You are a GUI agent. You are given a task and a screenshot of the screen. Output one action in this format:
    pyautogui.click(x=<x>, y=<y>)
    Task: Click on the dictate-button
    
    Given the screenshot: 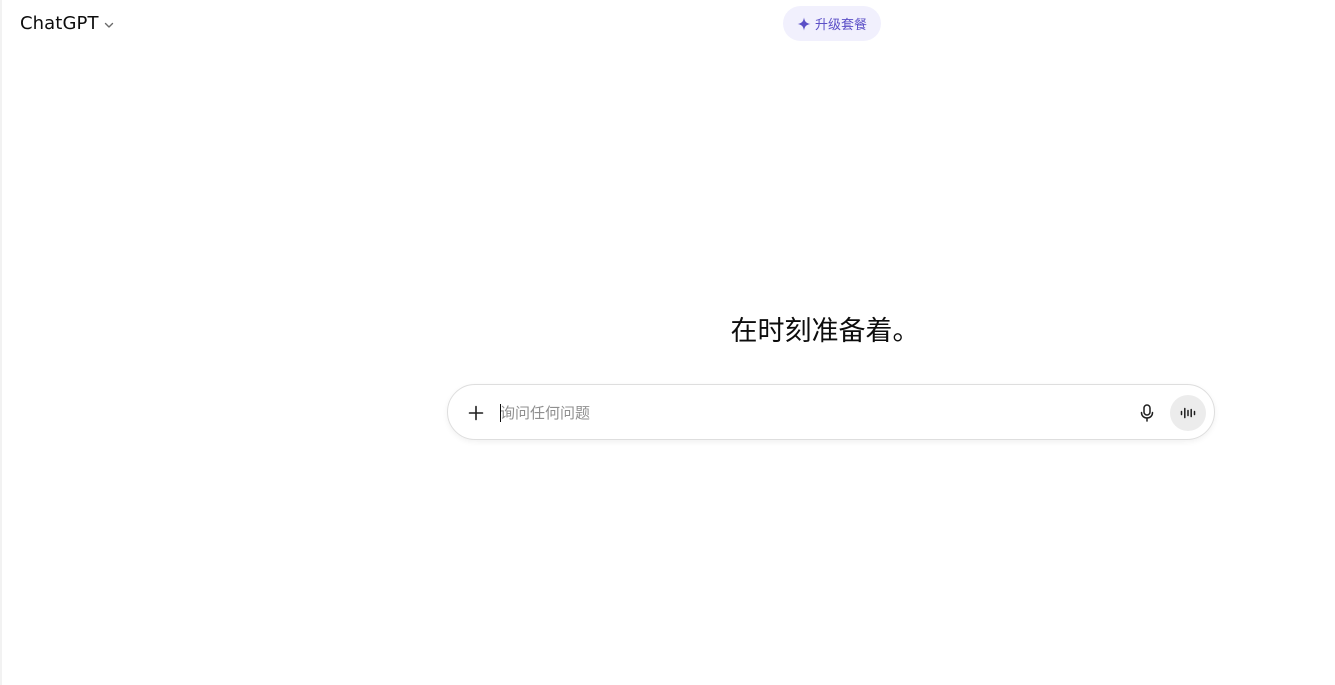 What is the action you would take?
    pyautogui.click(x=1147, y=413)
    